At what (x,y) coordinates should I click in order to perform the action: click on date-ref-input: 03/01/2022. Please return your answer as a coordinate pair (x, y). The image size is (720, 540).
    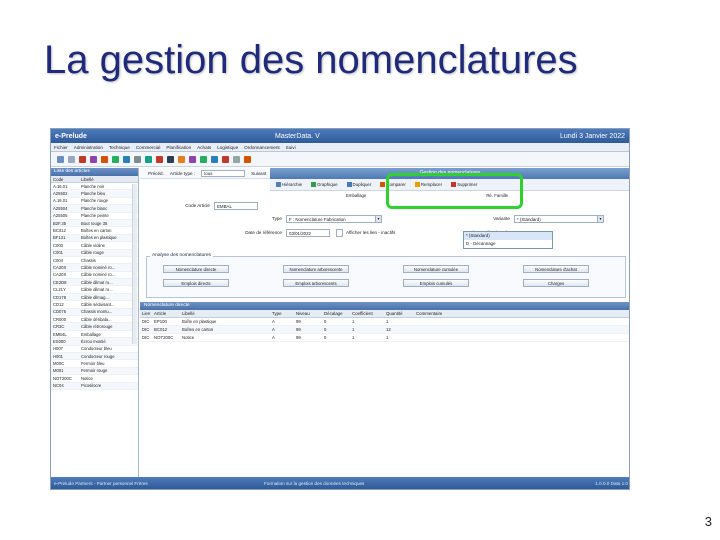
    Looking at the image, I should click on (308, 233).